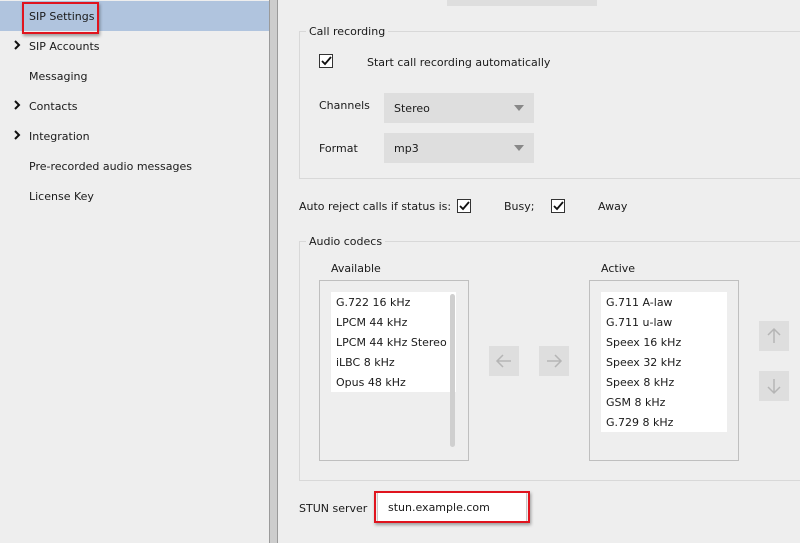 The image size is (800, 543). What do you see at coordinates (406, 148) in the screenshot?
I see `format-value: mp3` at bounding box center [406, 148].